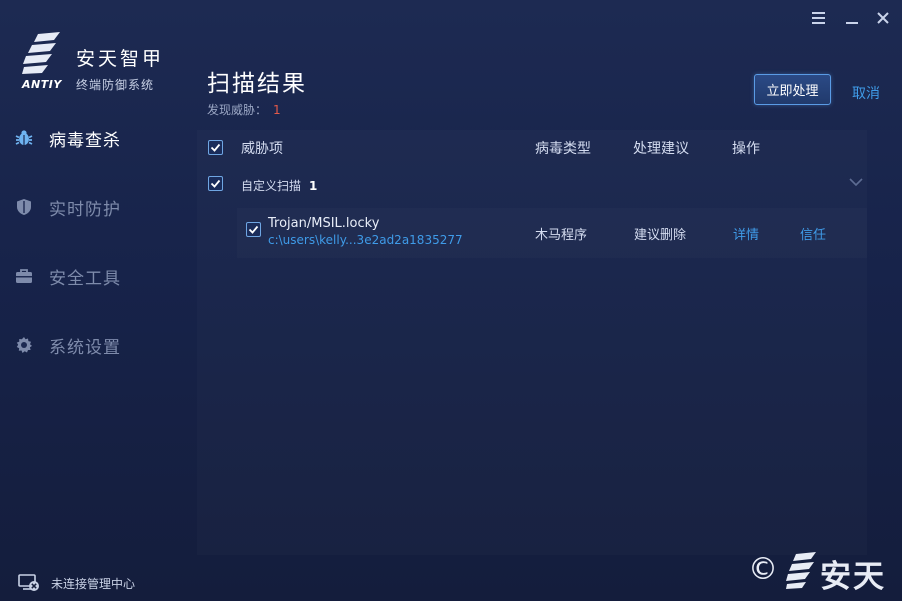 The height and width of the screenshot is (601, 902). I want to click on process-now-button: 立即处理, so click(792, 89).